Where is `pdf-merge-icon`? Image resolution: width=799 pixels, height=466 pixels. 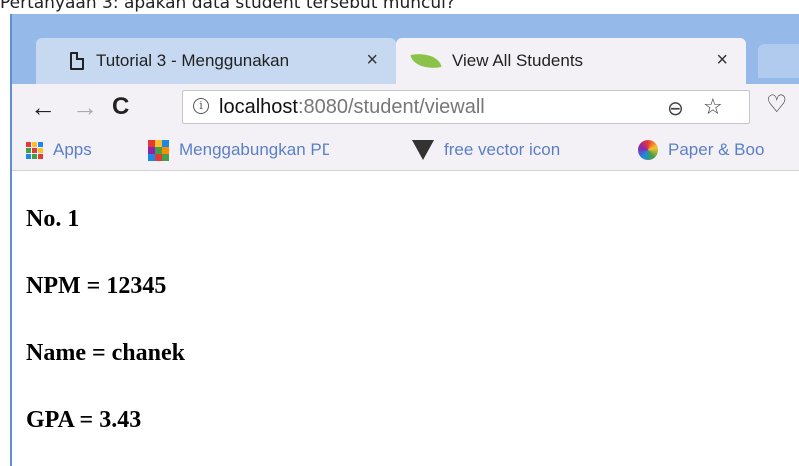
pdf-merge-icon is located at coordinates (158, 150).